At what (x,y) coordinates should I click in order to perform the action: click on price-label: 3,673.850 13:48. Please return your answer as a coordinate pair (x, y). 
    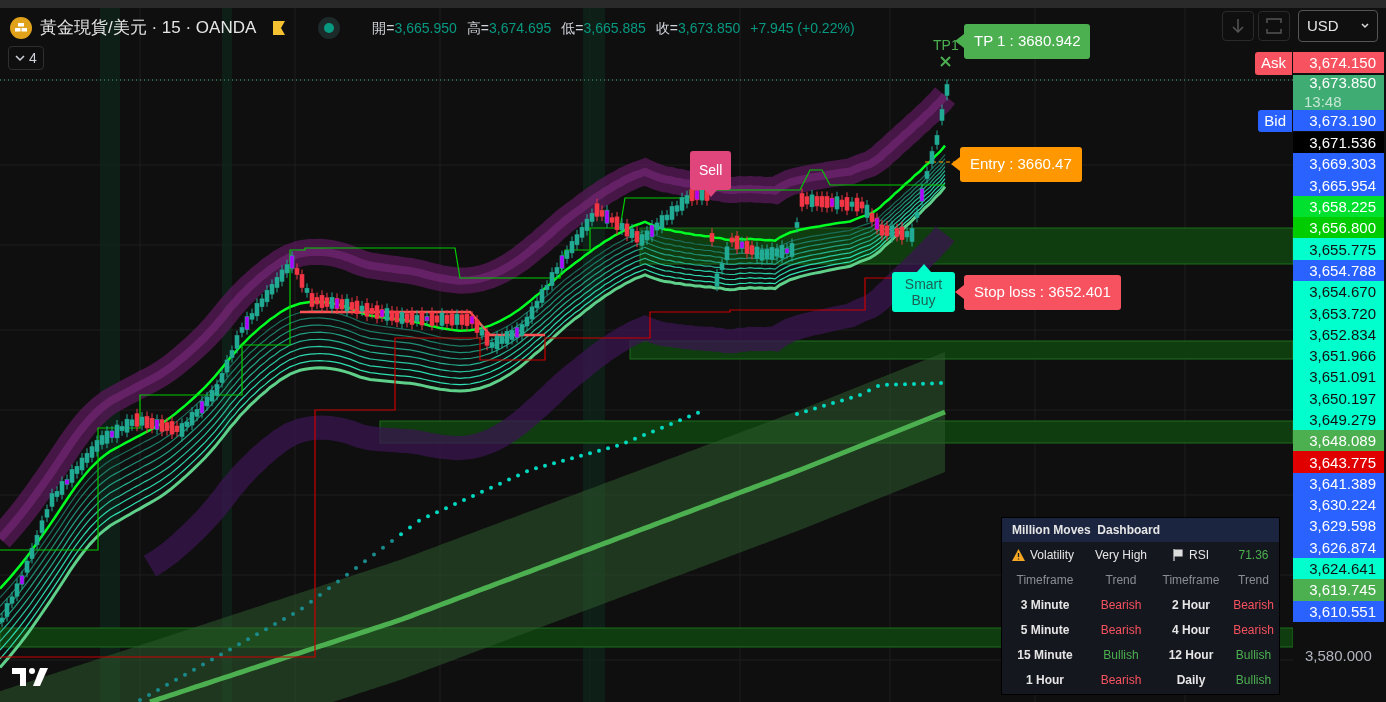
    Looking at the image, I should click on (1338, 92).